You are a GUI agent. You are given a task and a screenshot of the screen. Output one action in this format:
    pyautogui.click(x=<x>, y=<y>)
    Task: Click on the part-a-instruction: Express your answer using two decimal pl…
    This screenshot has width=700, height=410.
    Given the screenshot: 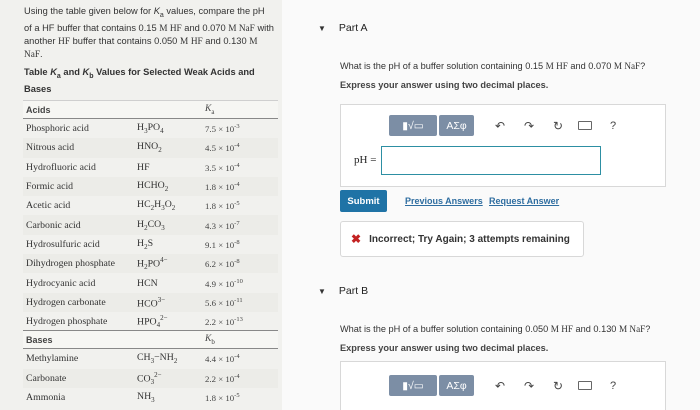 What is the action you would take?
    pyautogui.click(x=444, y=85)
    